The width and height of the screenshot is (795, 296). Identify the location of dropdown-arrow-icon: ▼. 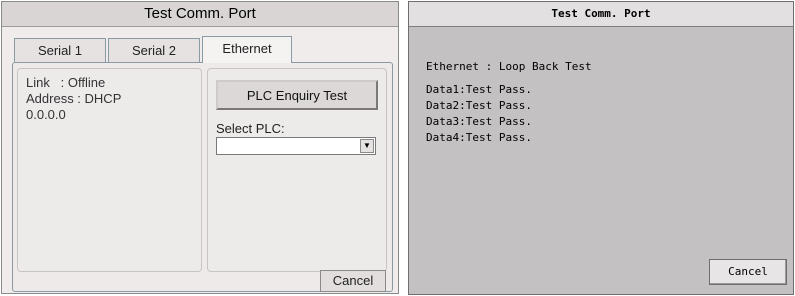
(367, 146).